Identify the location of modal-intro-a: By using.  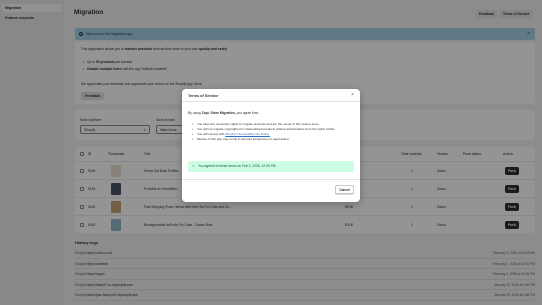
(194, 113).